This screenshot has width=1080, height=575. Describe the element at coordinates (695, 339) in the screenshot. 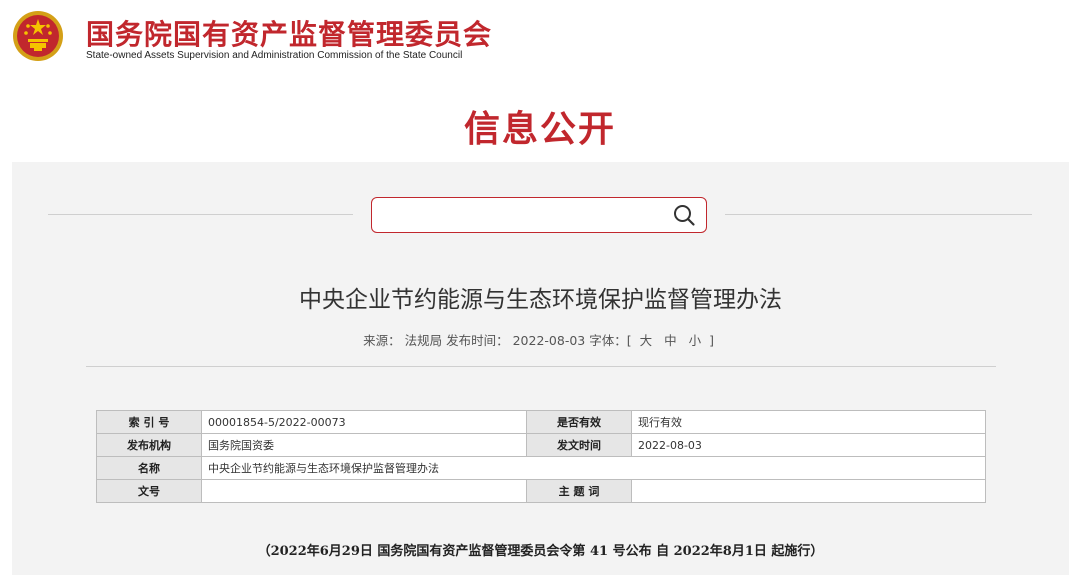

I see `font-size-small-button: 小` at that location.